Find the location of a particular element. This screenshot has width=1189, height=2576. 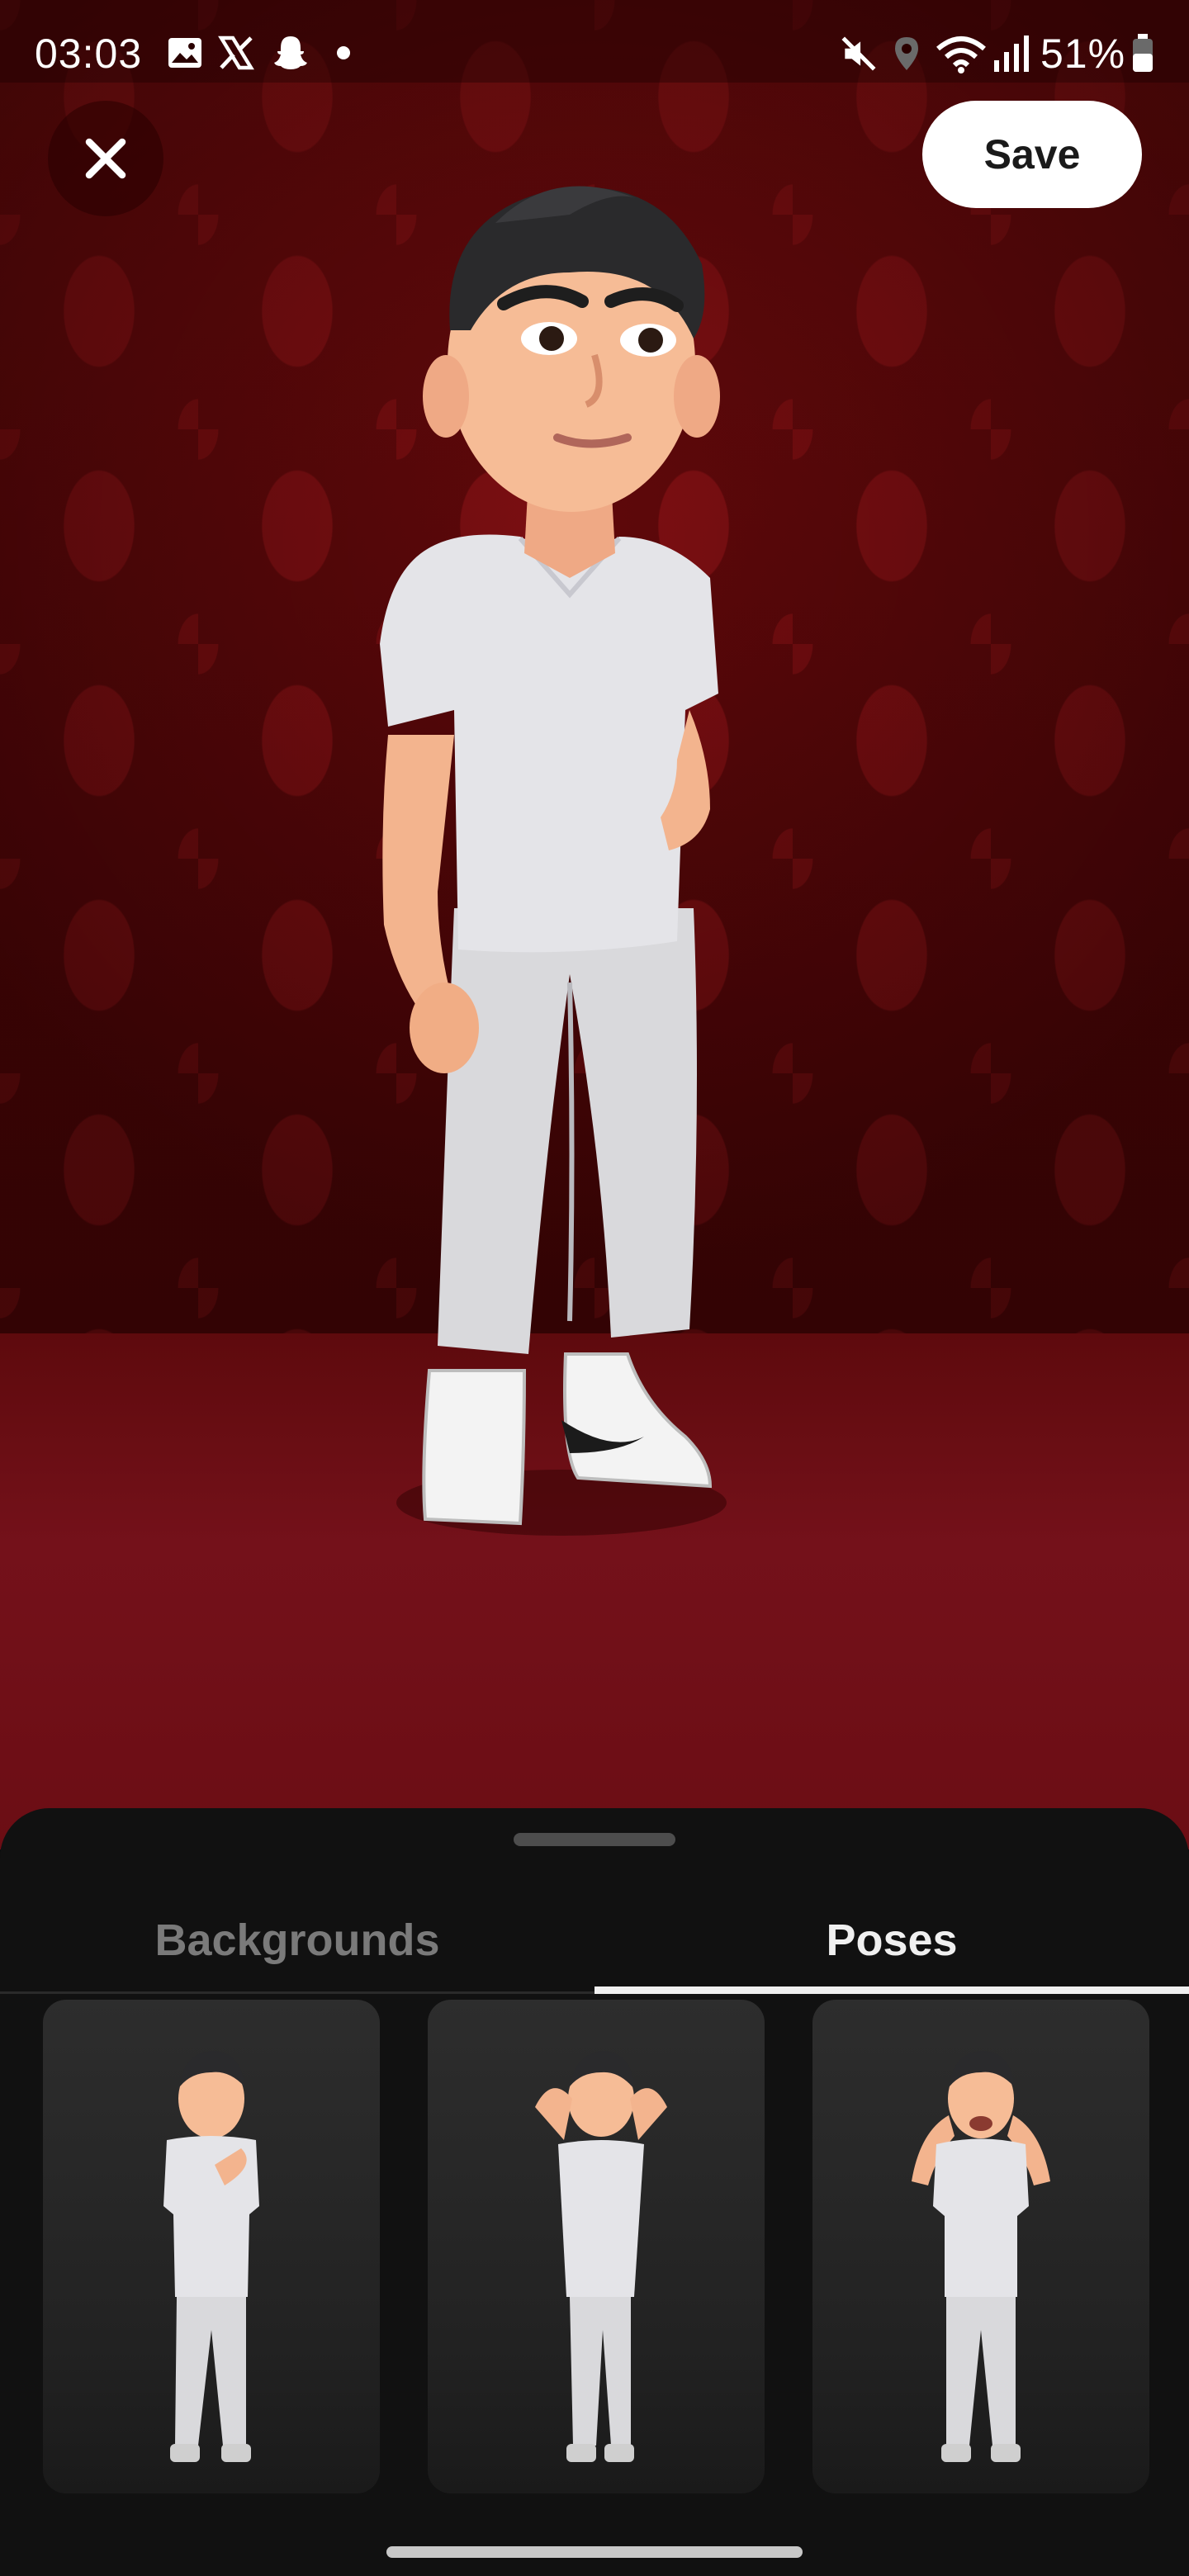

tab-poses: Poses is located at coordinates (891, 1940).